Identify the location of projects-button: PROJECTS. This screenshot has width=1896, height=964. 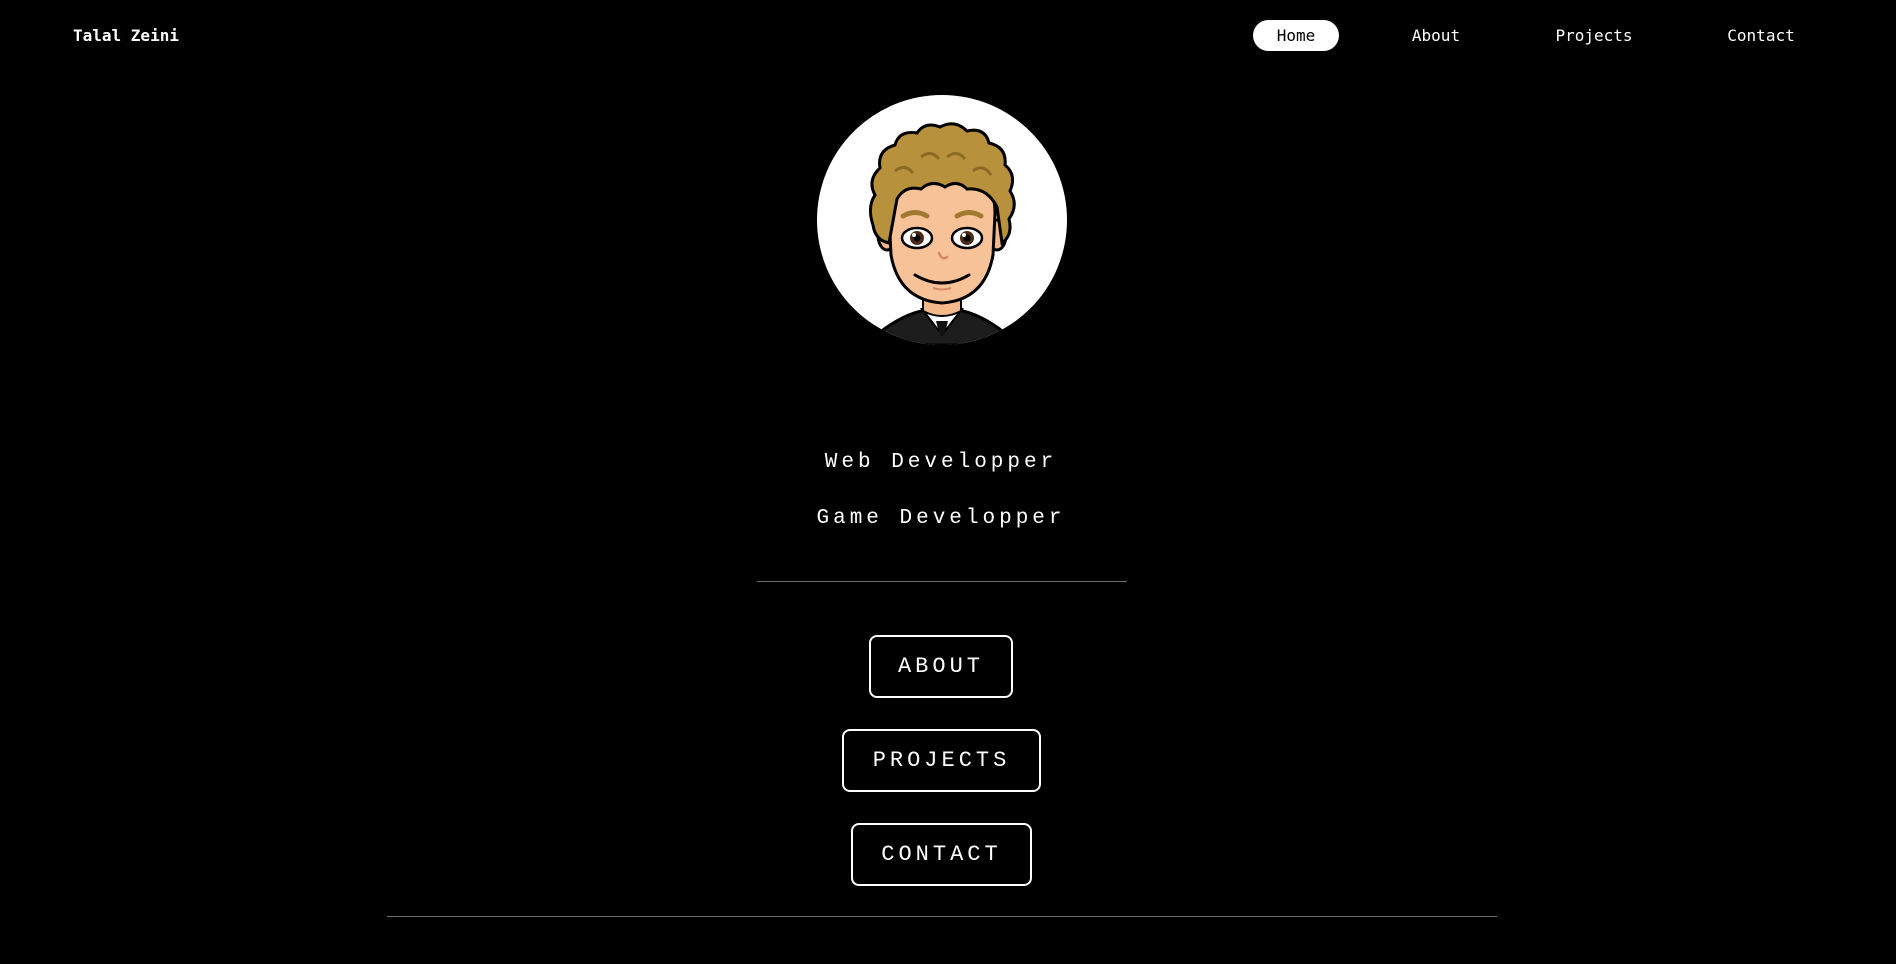
(941, 760).